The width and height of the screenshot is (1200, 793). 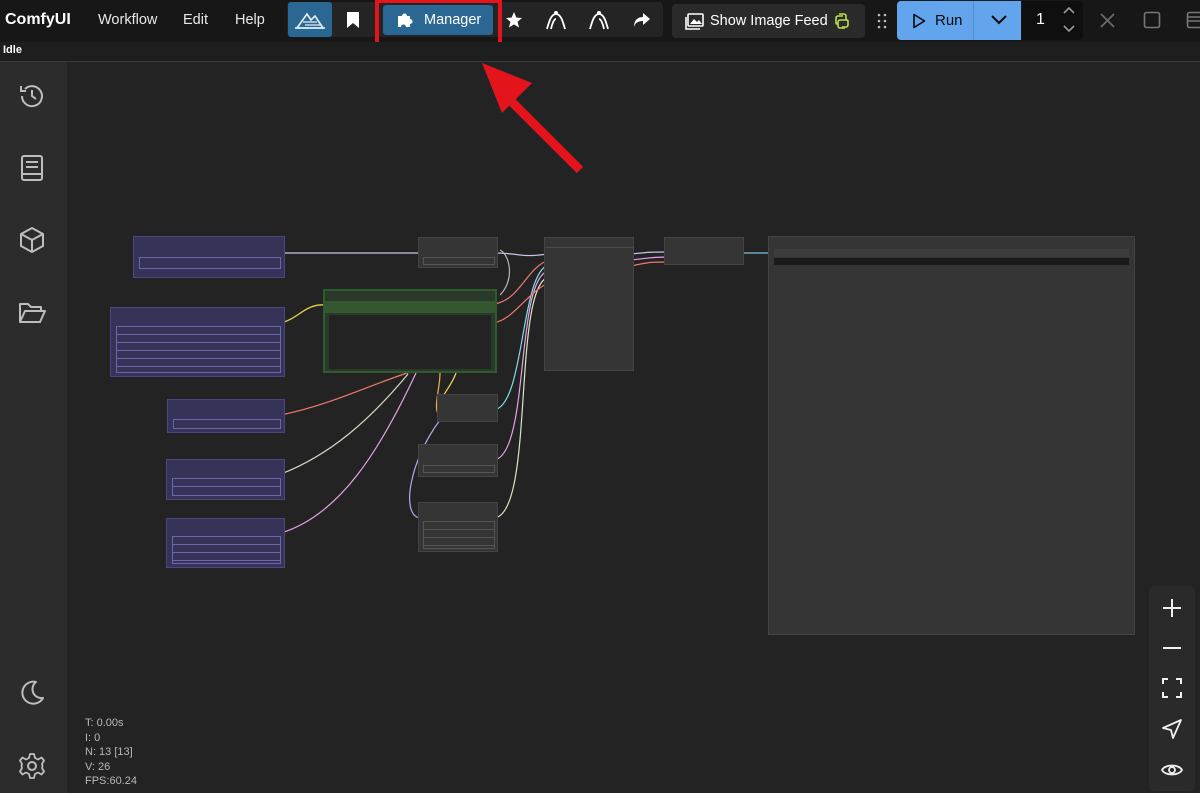 What do you see at coordinates (1172, 608) in the screenshot?
I see `zoom-in-icon` at bounding box center [1172, 608].